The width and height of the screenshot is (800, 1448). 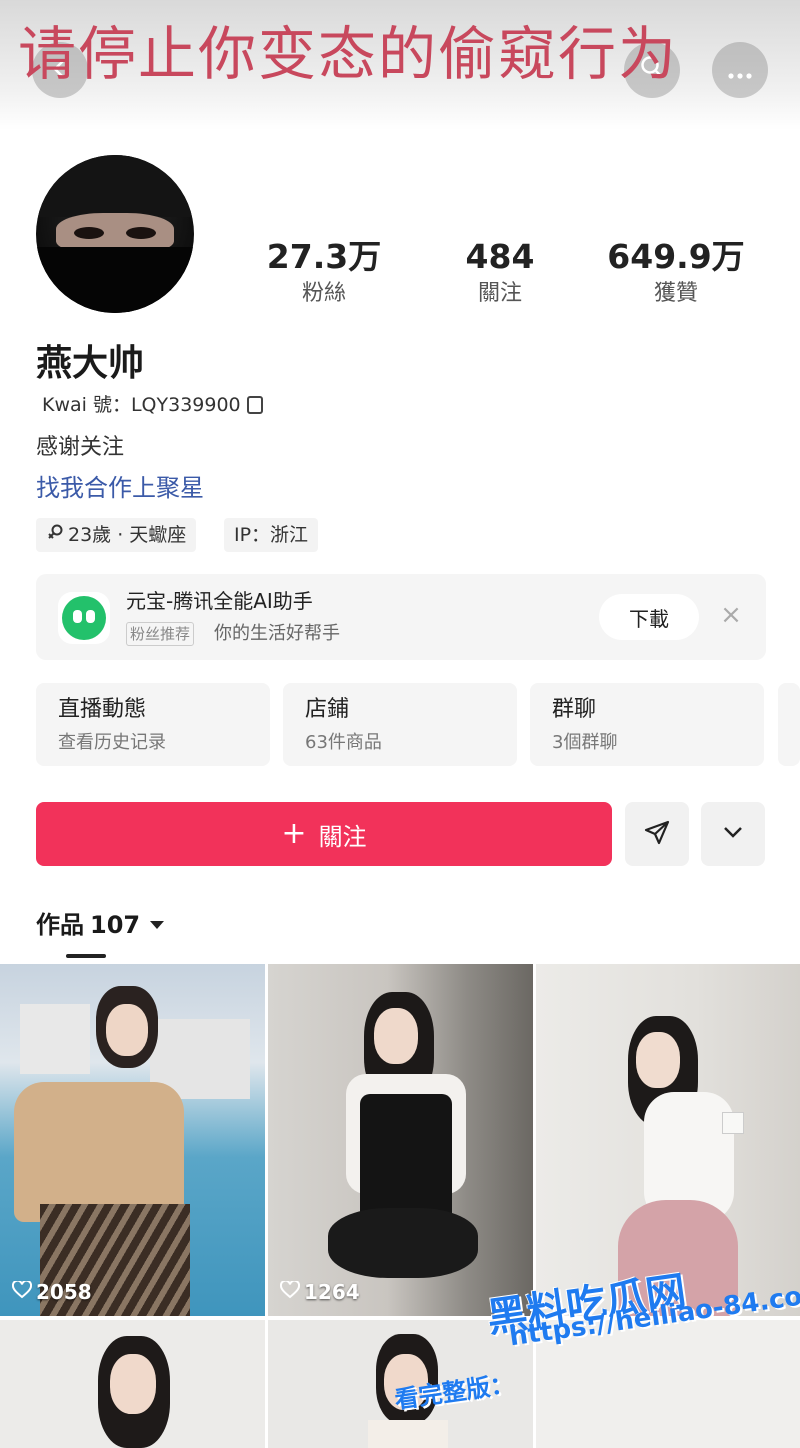 What do you see at coordinates (112, 742) in the screenshot?
I see `feature-sub: 查看历史记录` at bounding box center [112, 742].